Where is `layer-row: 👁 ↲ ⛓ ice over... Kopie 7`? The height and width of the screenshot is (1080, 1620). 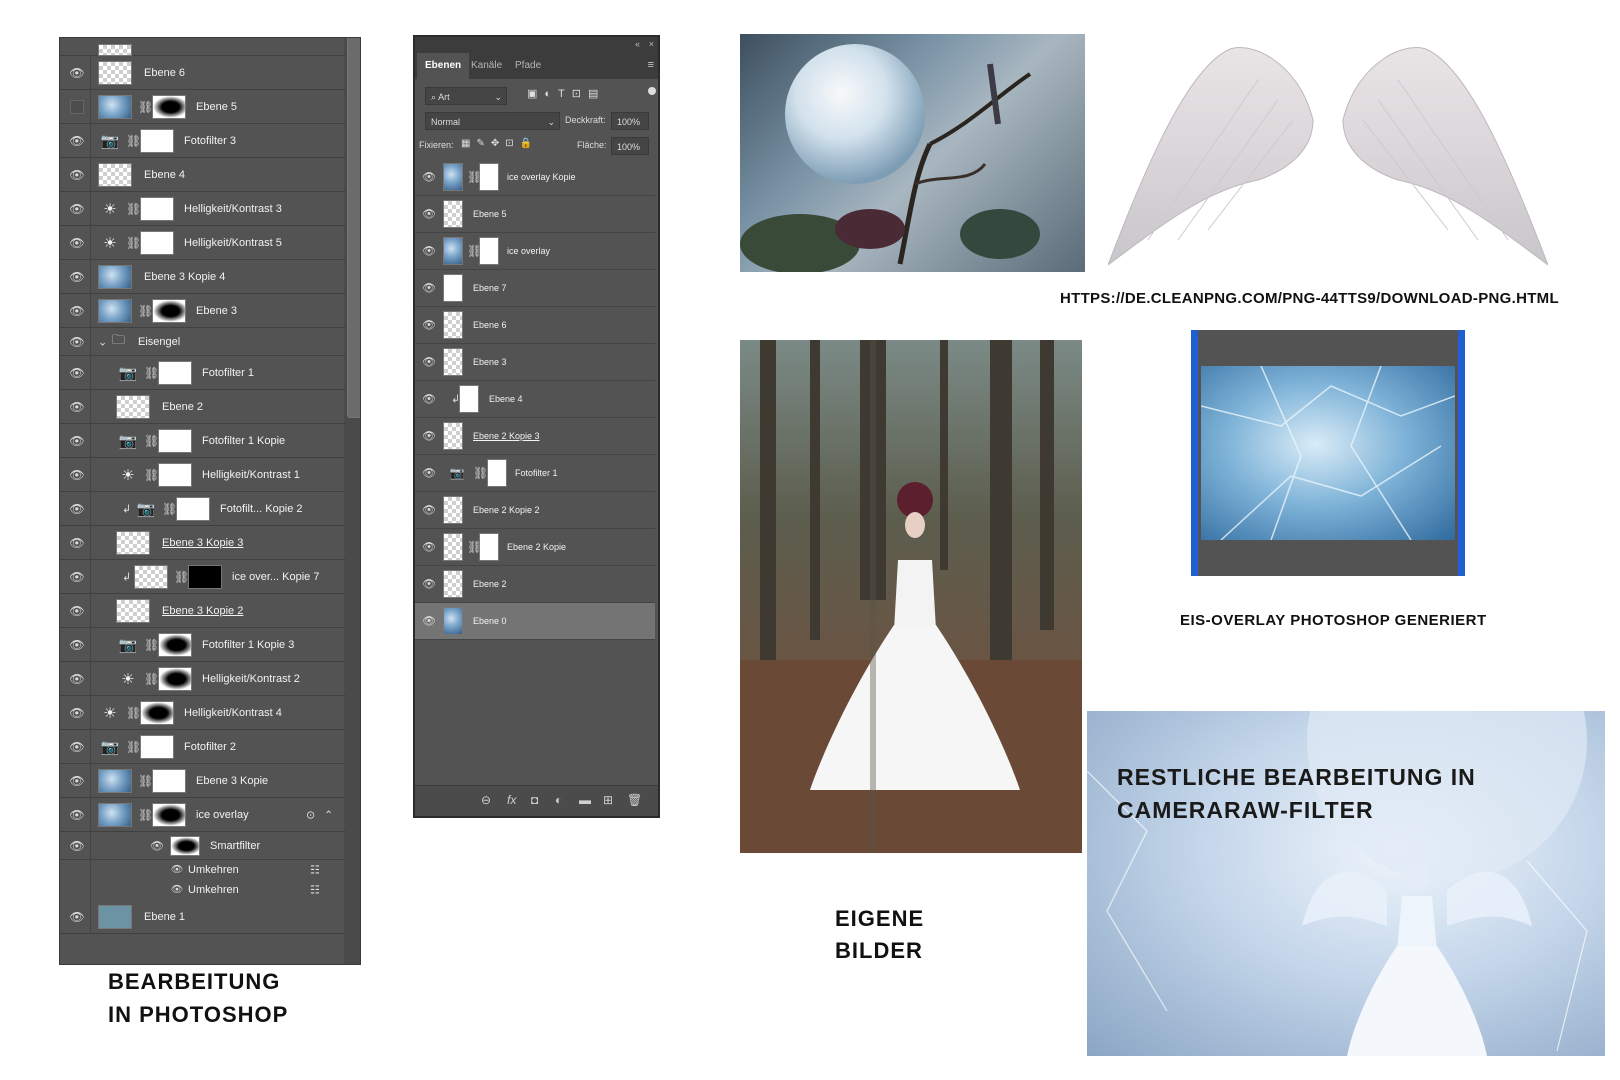
layer-row: 👁 ↲ ⛓ ice over... Kopie 7 is located at coordinates (203, 577).